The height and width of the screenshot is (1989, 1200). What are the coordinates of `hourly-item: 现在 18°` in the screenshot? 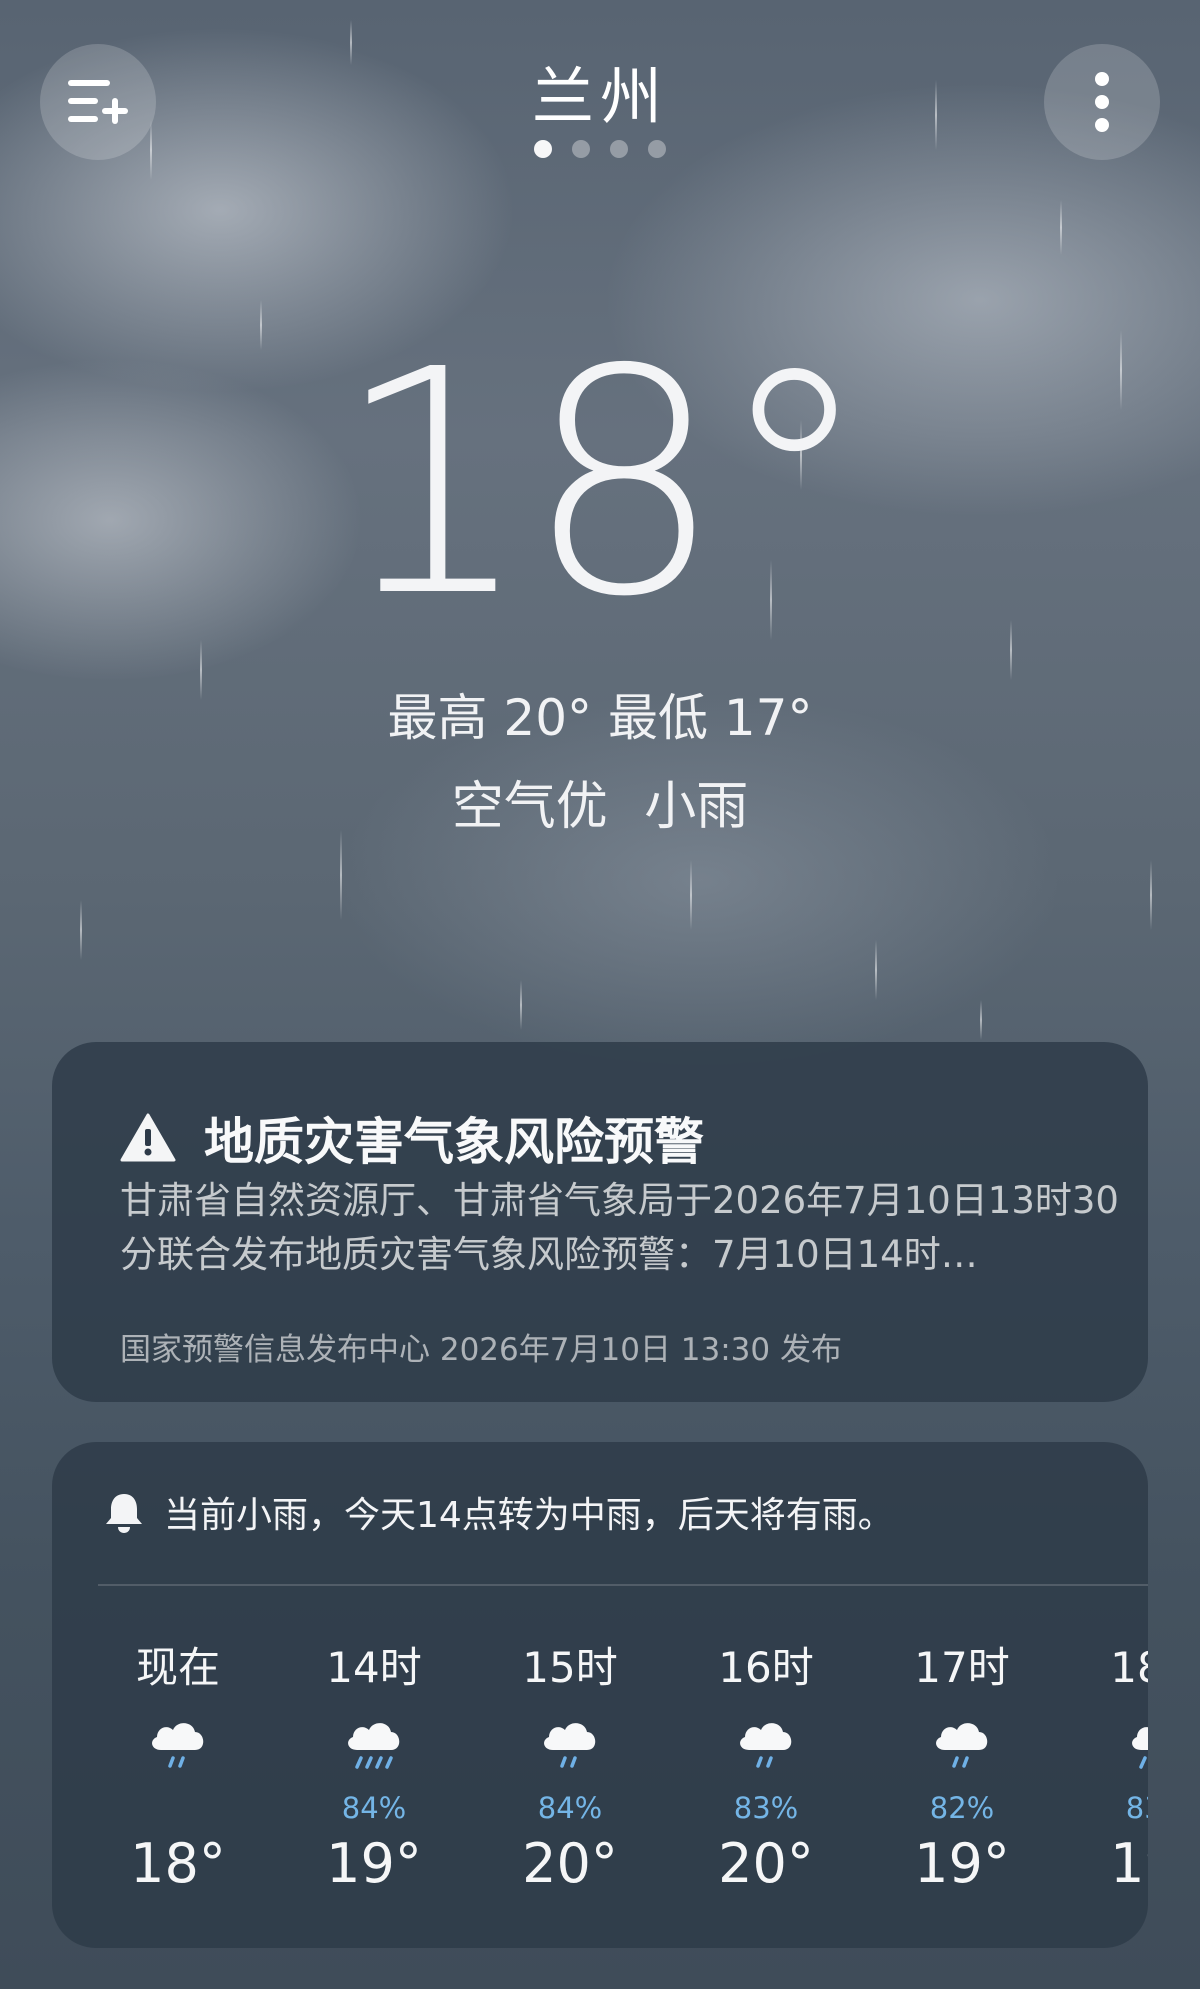 It's located at (178, 1784).